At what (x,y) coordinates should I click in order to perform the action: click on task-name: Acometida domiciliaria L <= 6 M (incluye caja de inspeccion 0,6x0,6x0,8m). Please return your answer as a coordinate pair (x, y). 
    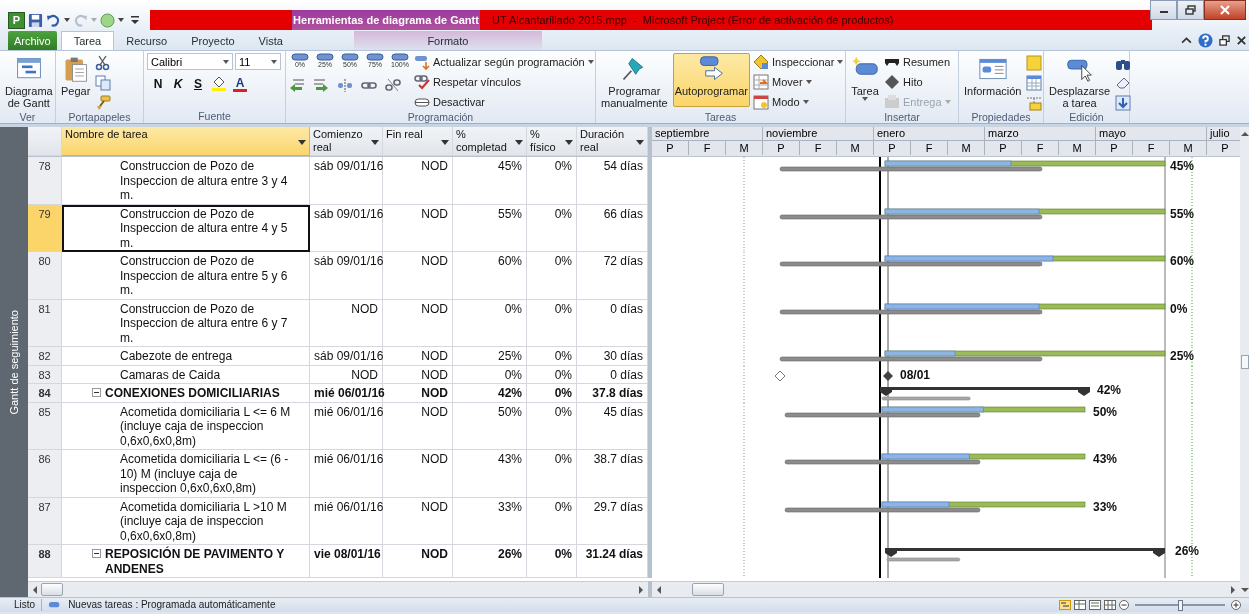
    Looking at the image, I should click on (186, 426).